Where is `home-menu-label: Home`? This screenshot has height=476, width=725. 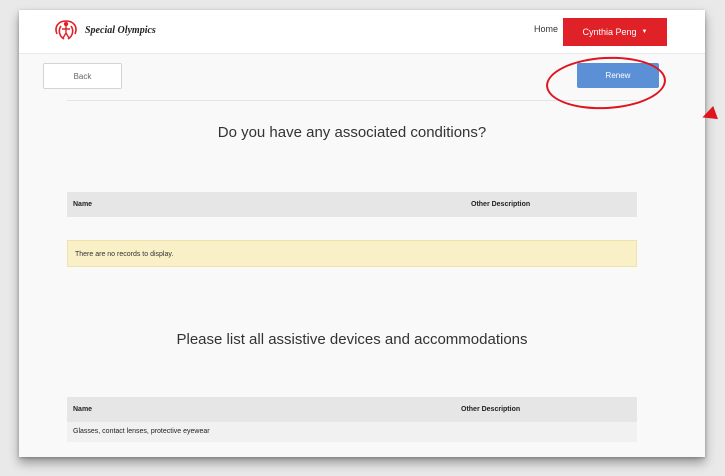 home-menu-label: Home is located at coordinates (546, 29).